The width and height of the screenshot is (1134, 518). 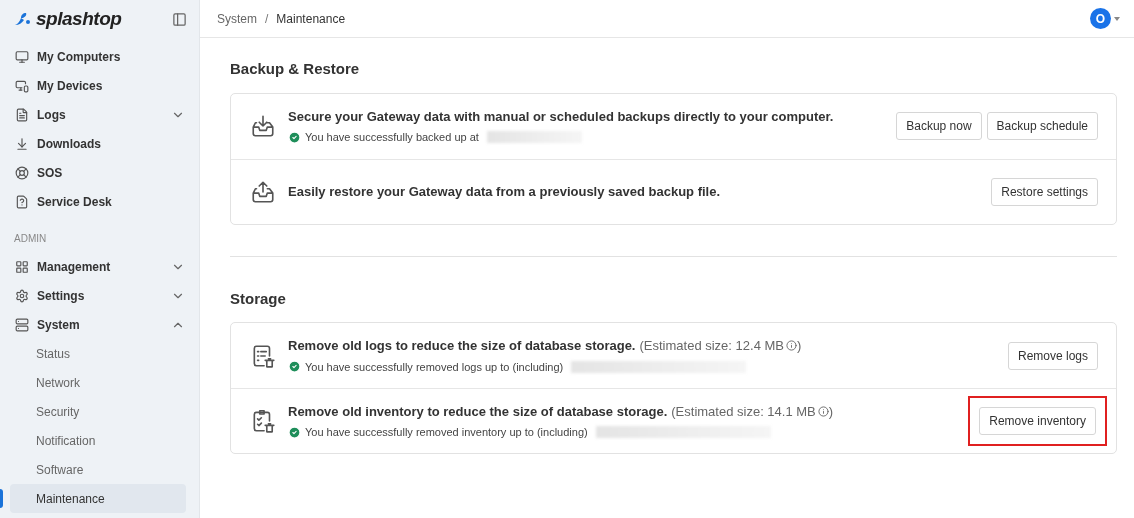 I want to click on lifebuoy-icon, so click(x=22, y=172).